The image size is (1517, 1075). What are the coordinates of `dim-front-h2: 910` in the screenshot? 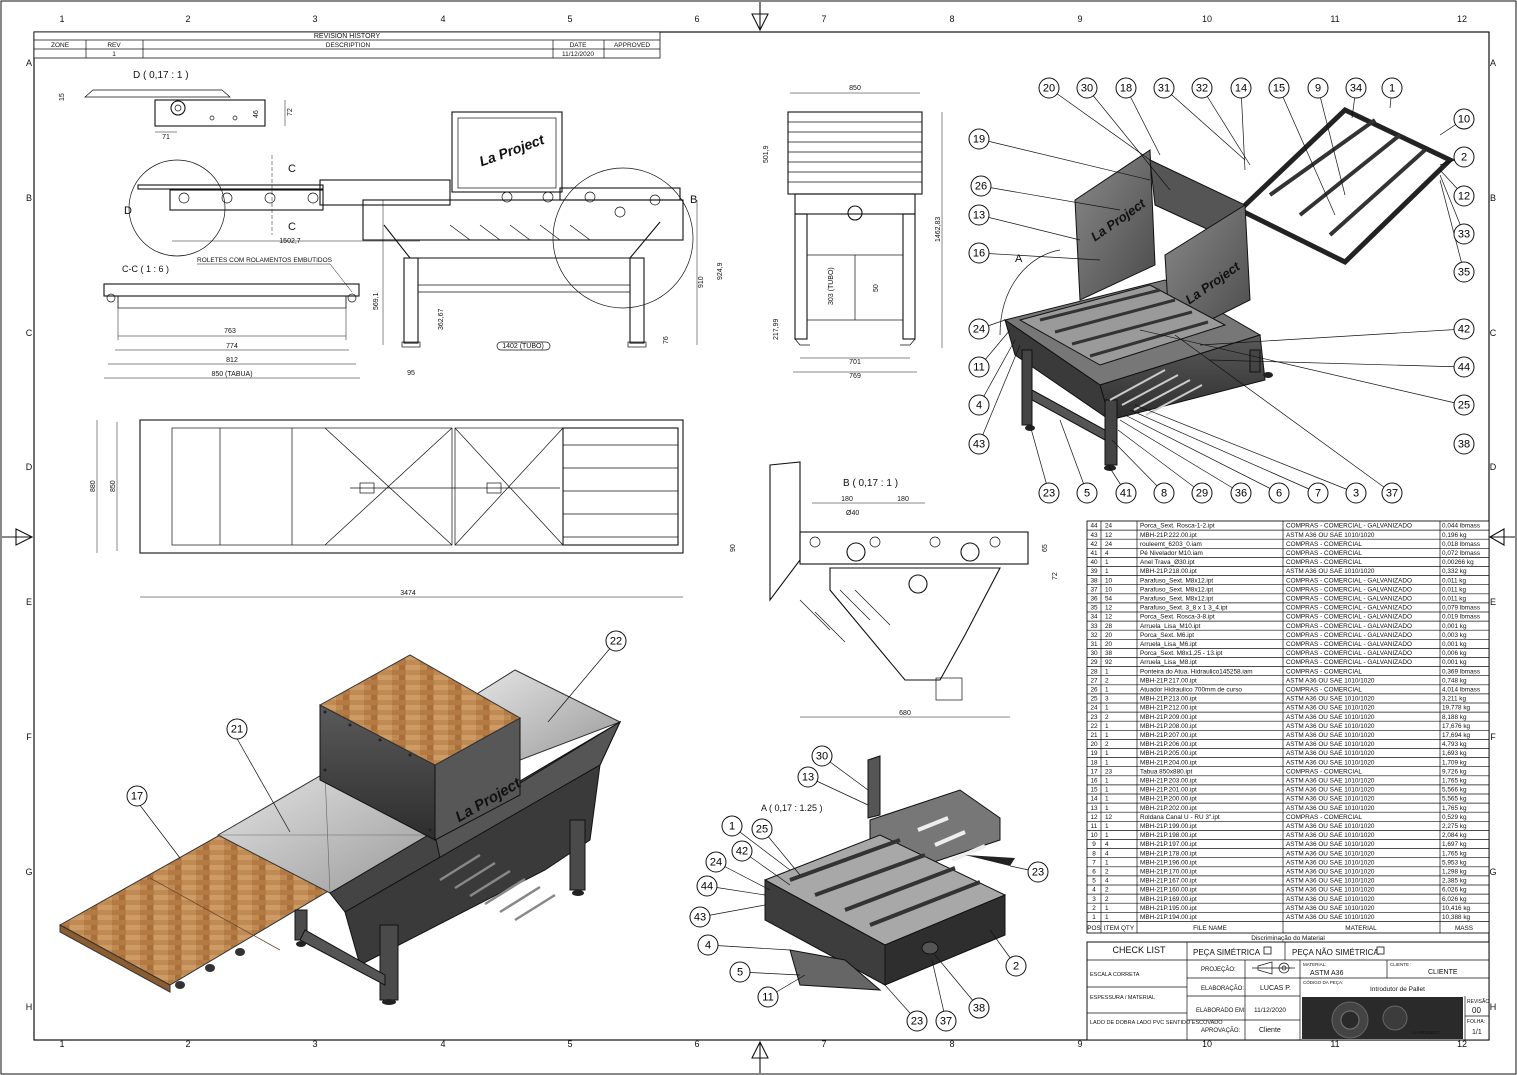 It's located at (701, 282).